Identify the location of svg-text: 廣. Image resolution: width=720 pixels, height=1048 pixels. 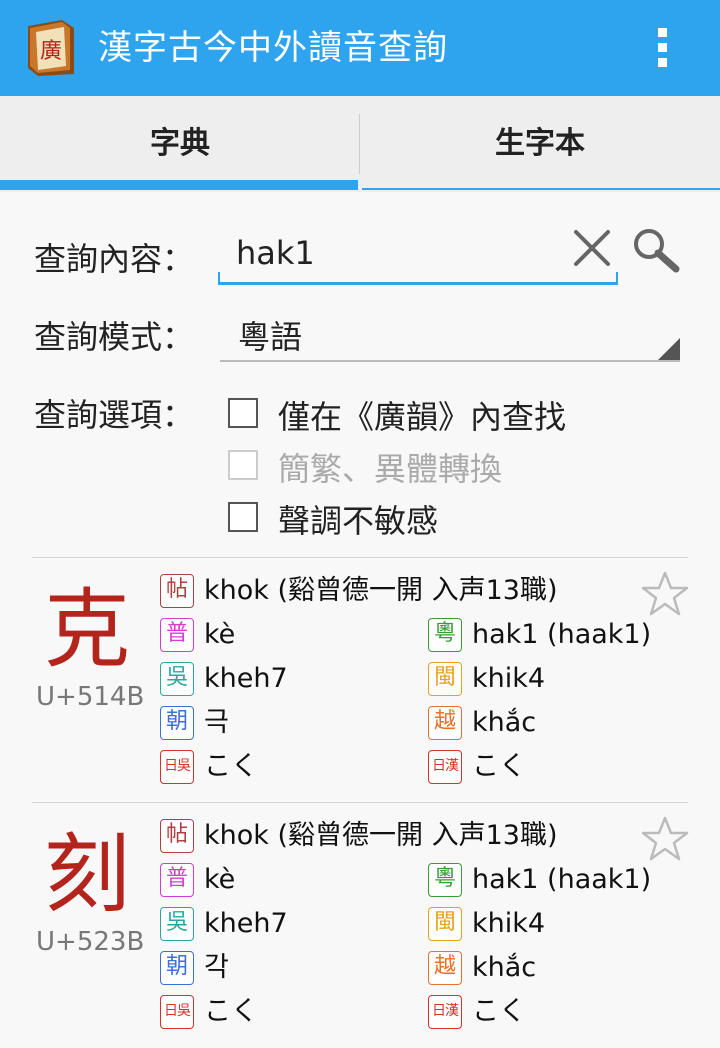
(51, 51).